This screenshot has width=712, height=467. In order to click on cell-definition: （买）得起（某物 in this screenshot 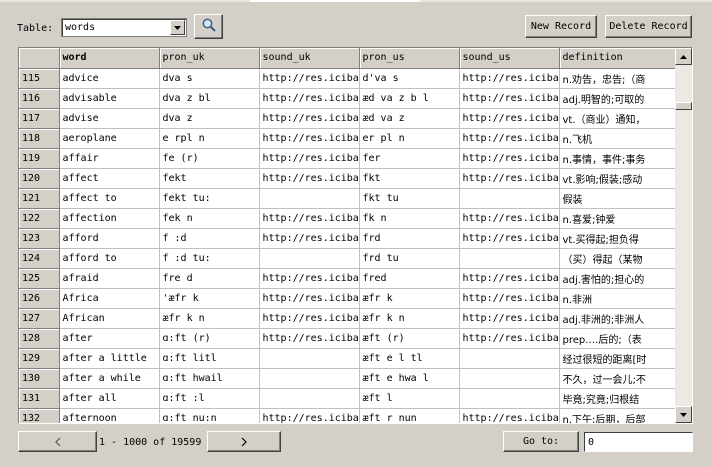, I will do `click(617, 258)`.